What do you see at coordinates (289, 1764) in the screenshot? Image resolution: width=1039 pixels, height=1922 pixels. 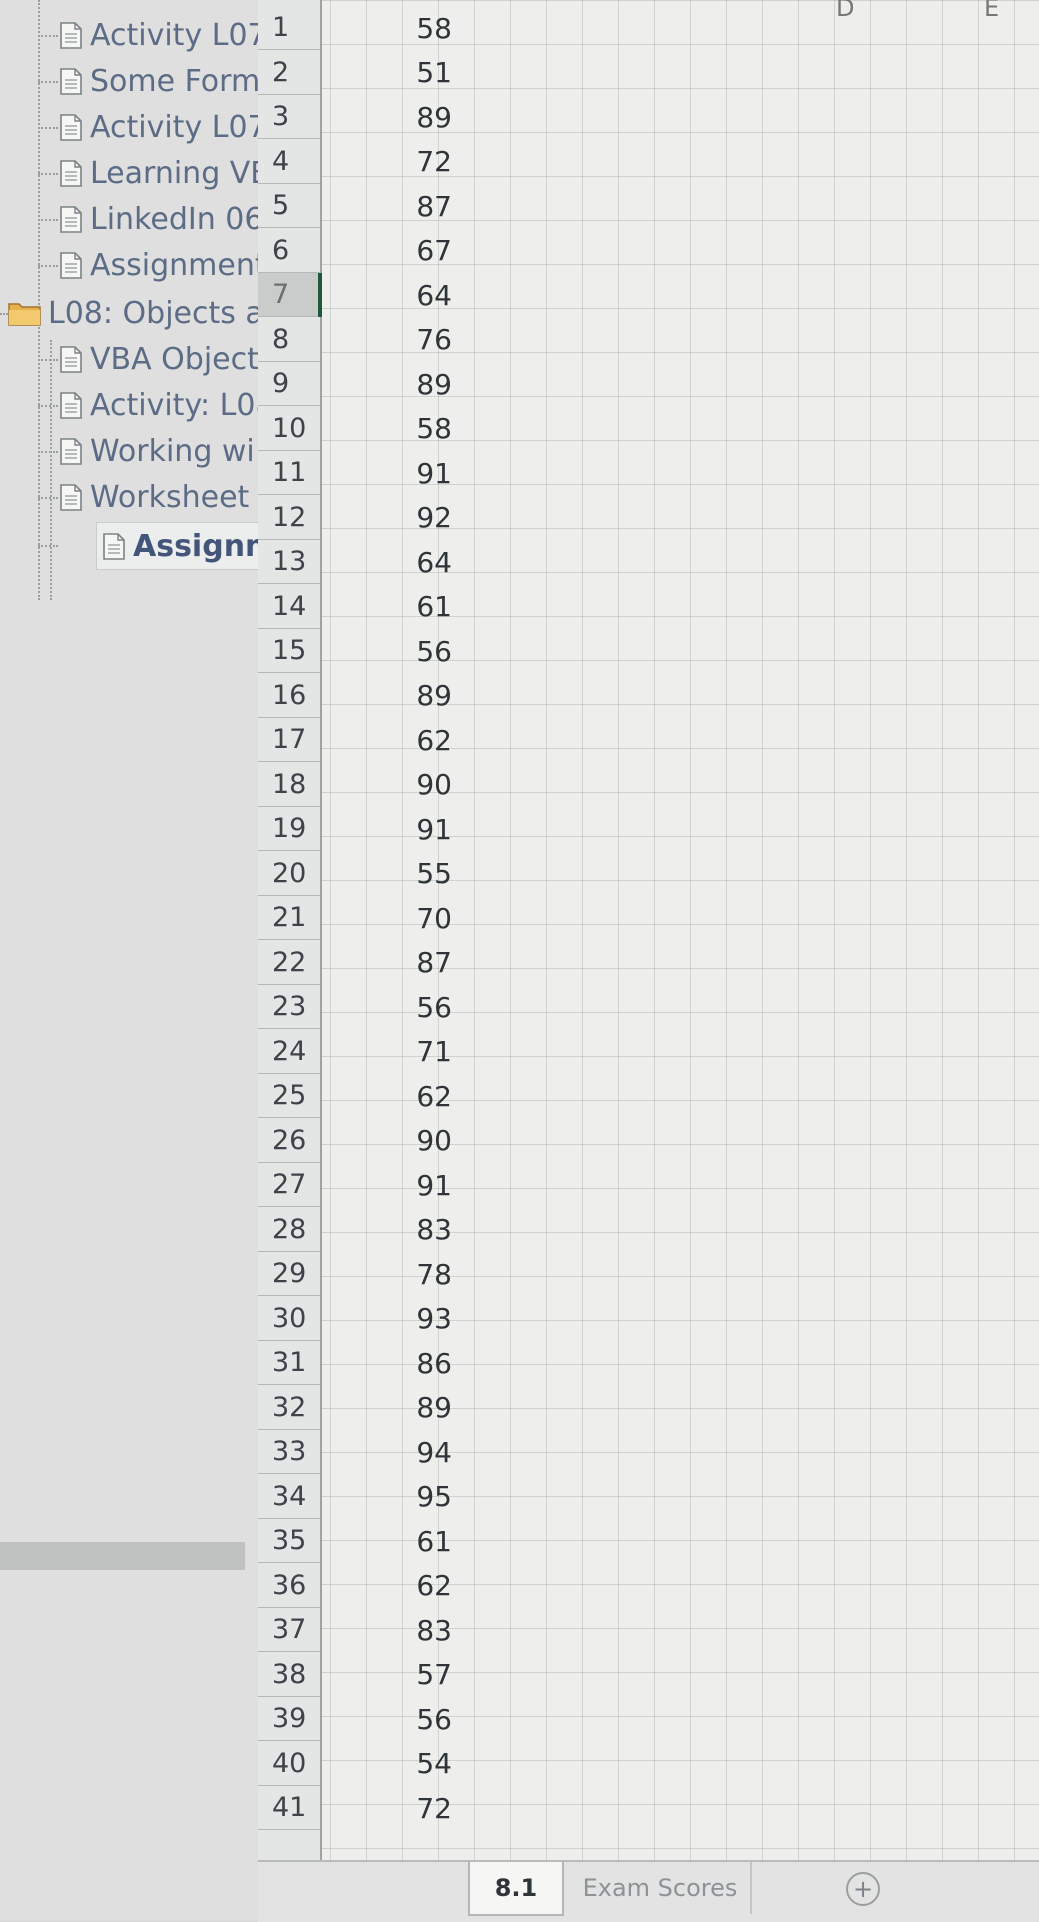 I see `row-header: 40` at bounding box center [289, 1764].